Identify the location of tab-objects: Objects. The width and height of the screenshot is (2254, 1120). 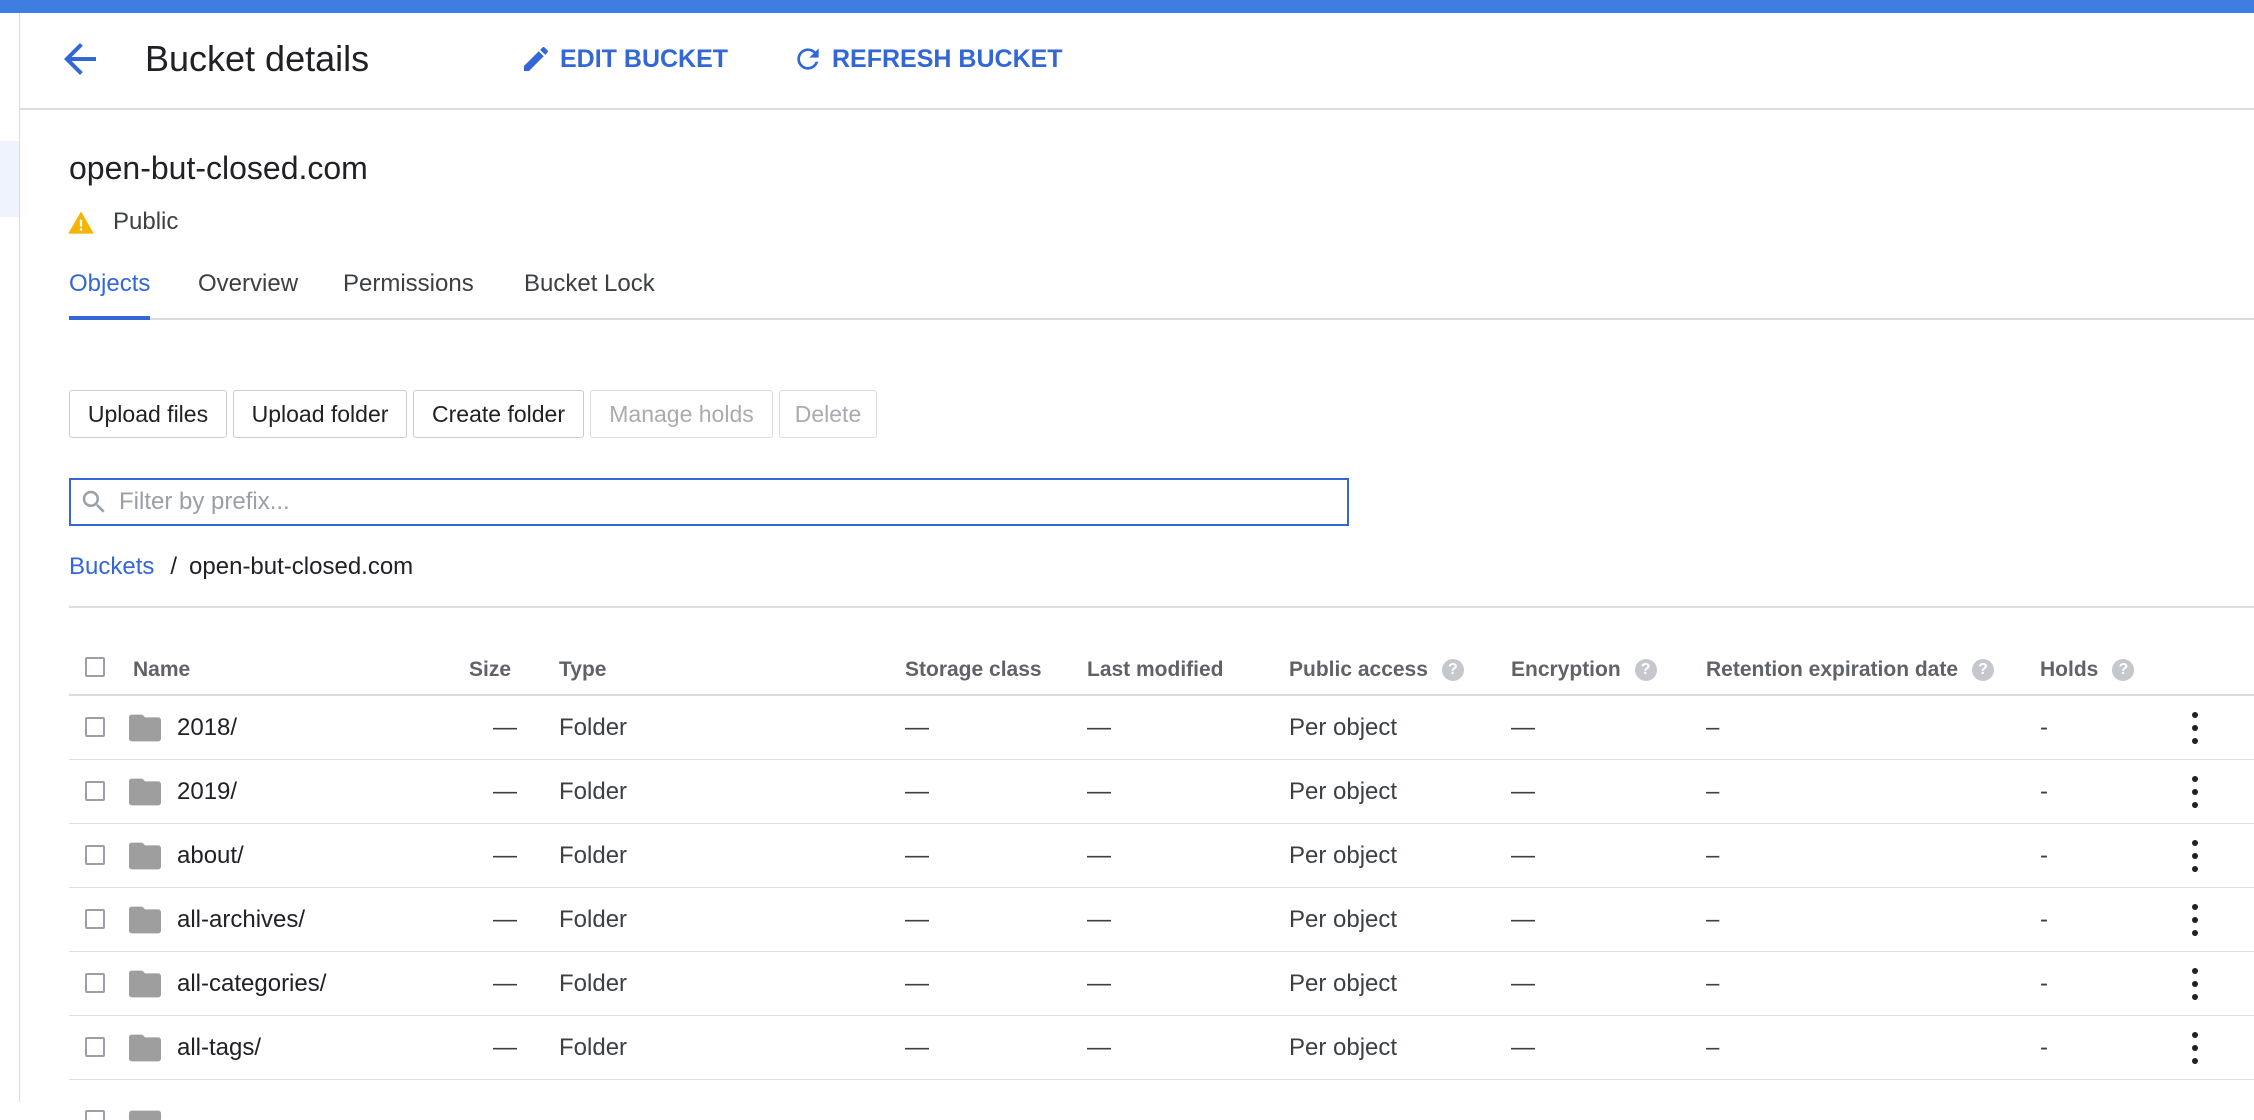
(110, 295).